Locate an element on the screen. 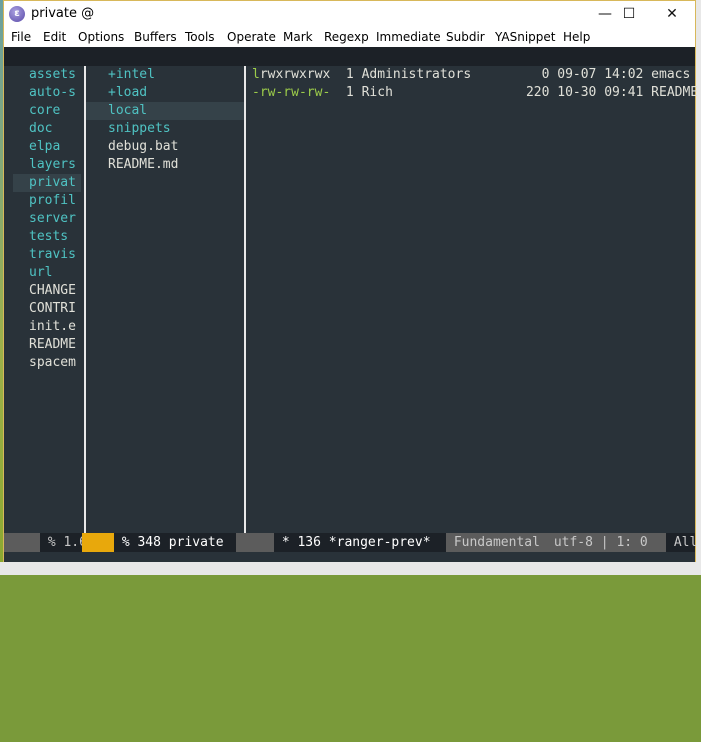 This screenshot has height=742, width=701. background-window-strip is located at coordinates (350, 568).